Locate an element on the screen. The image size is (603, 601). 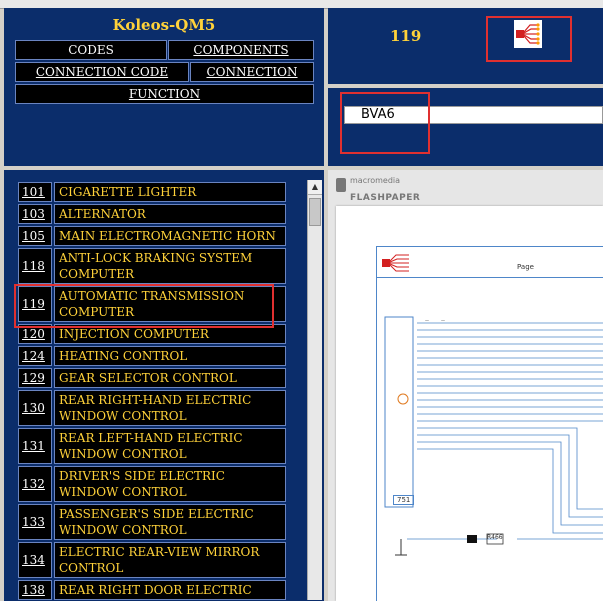
list-item: 118 ANTI-LOCK BRAKING SYSTEM COMPUTER is located at coordinates (152, 266).